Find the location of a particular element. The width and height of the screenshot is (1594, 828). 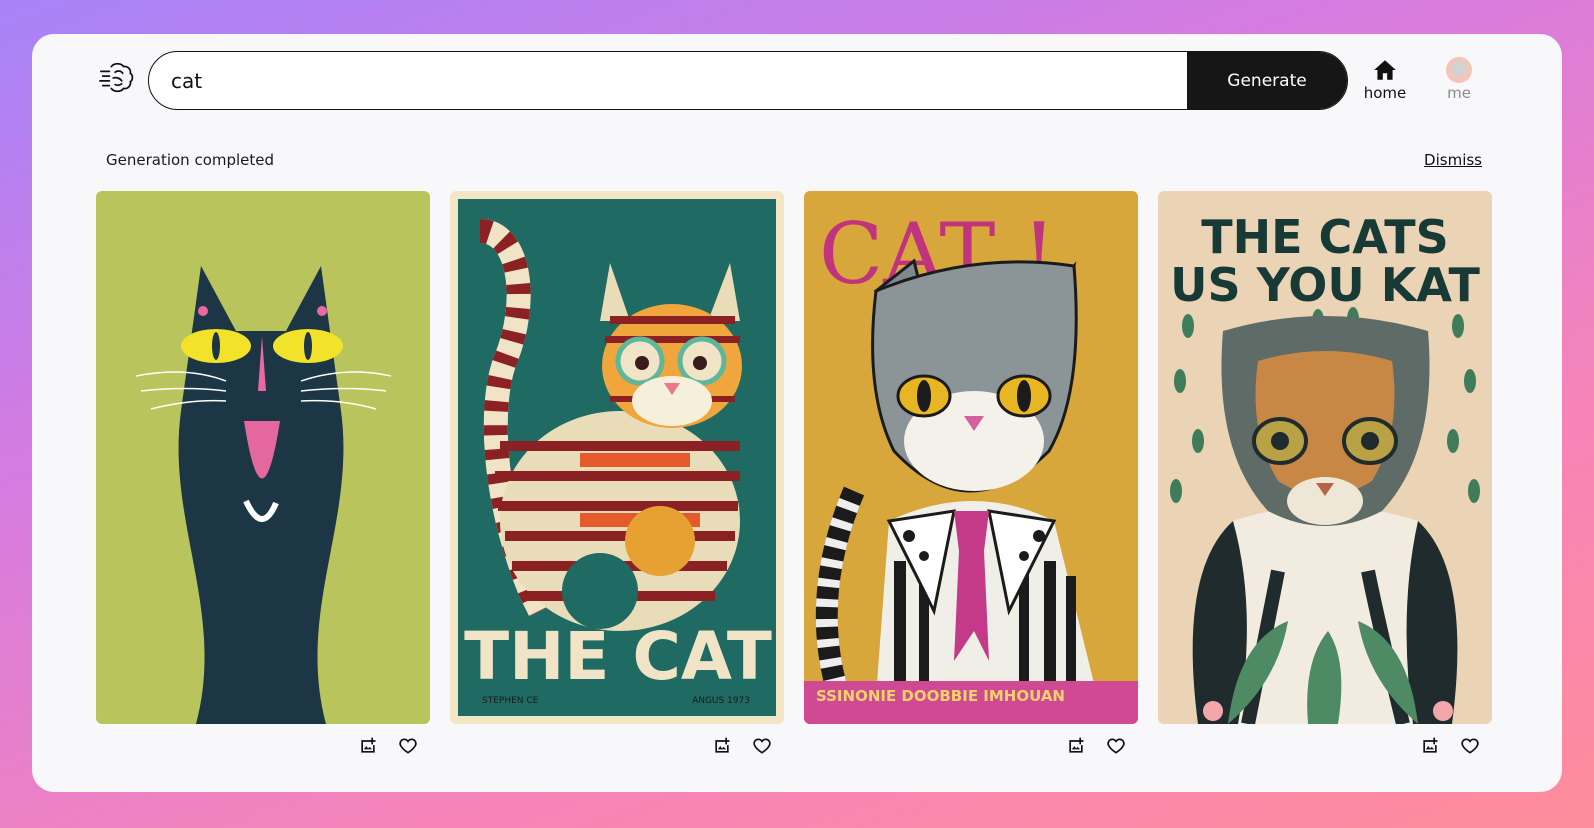

nav-home: home is located at coordinates (1385, 79).